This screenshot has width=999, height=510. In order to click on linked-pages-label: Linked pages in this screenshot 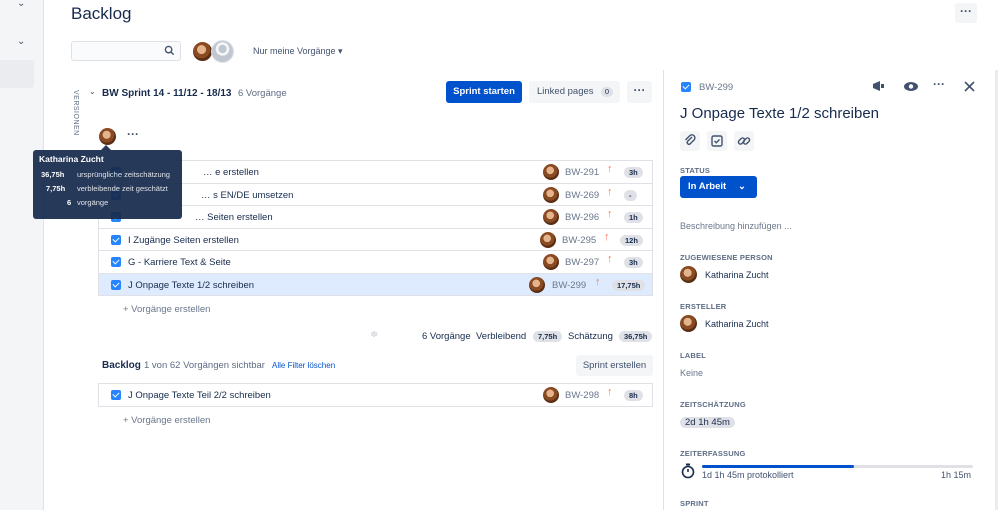, I will do `click(565, 91)`.